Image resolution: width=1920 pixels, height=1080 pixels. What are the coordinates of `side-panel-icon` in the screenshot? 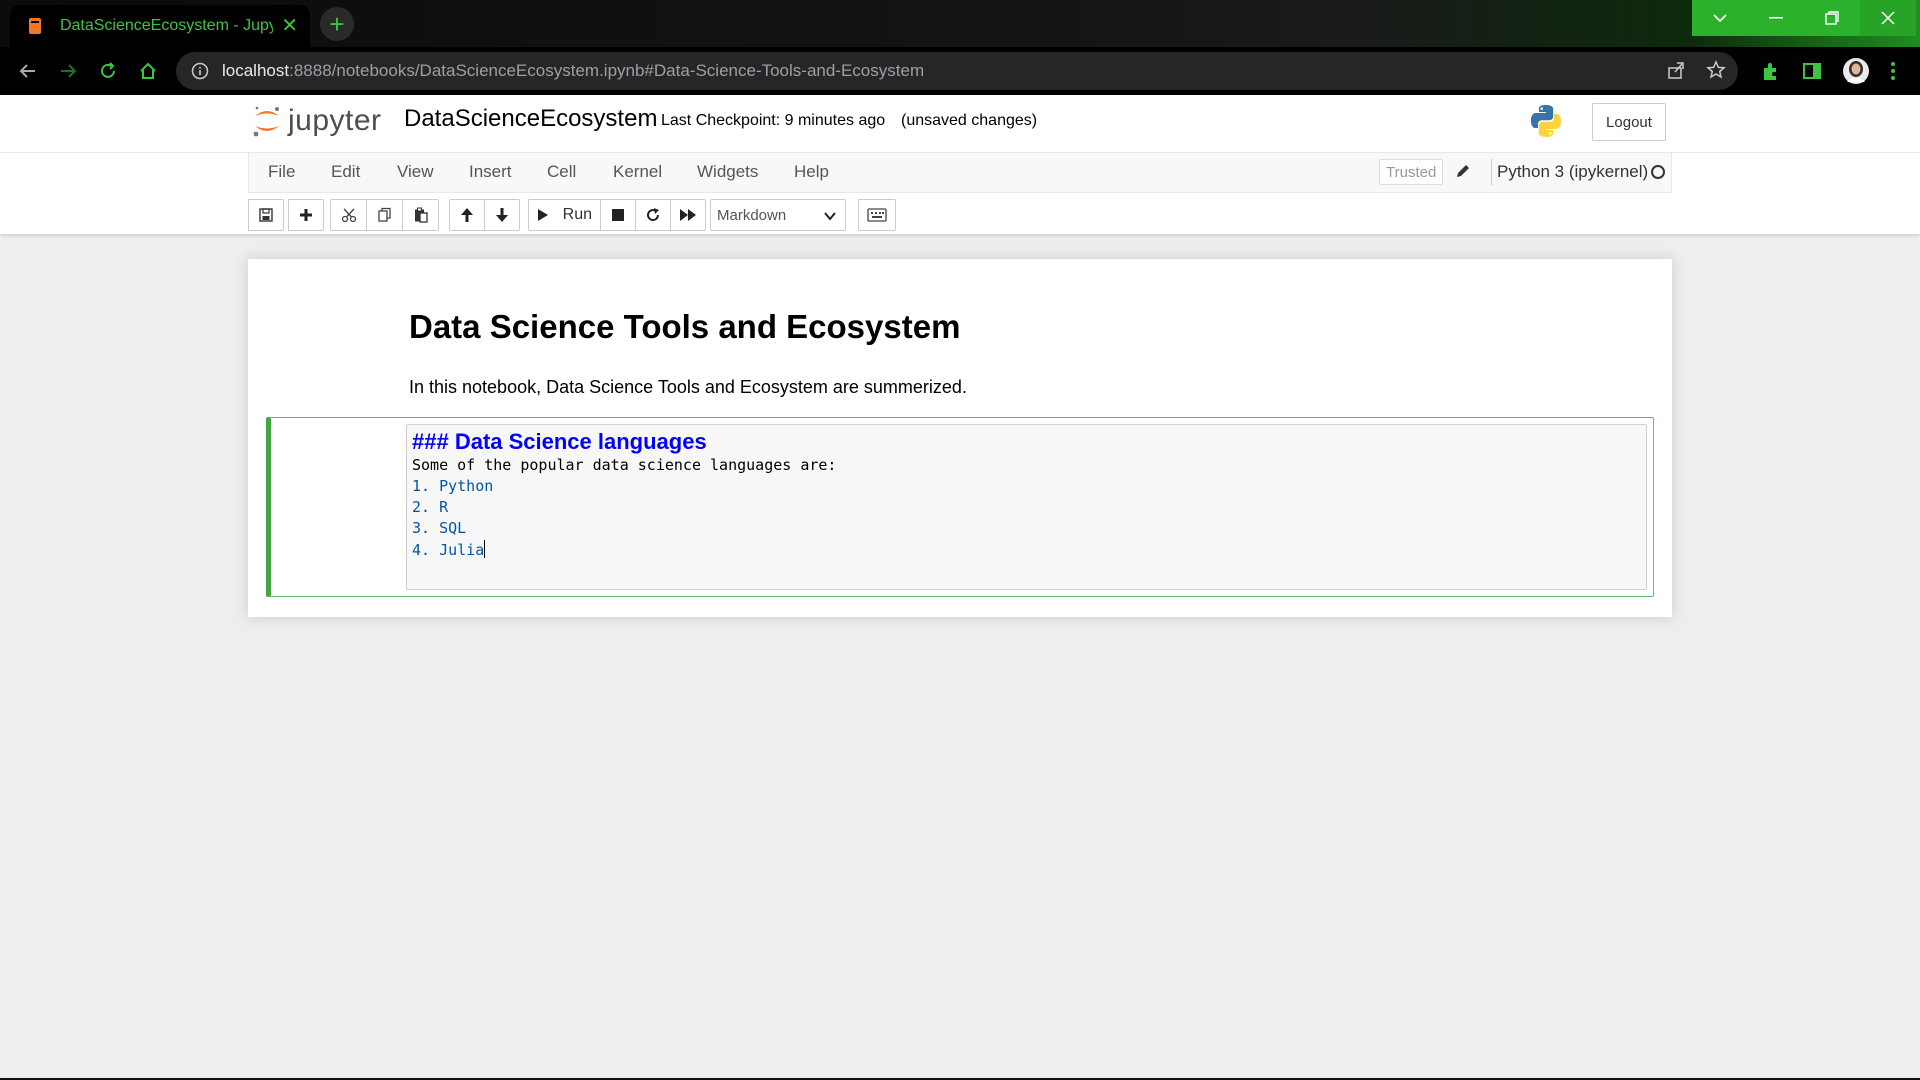 It's located at (1812, 73).